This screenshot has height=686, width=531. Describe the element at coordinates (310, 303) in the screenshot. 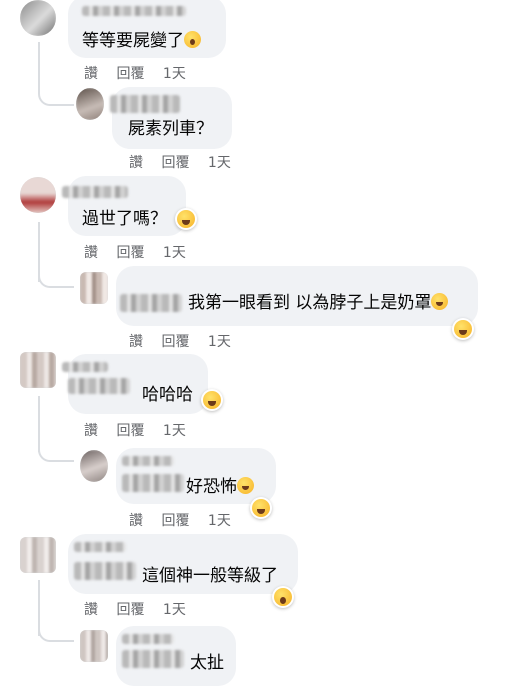

I see `comment-text-content: 我第一眼看到 以為脖子上是奶罩` at that location.